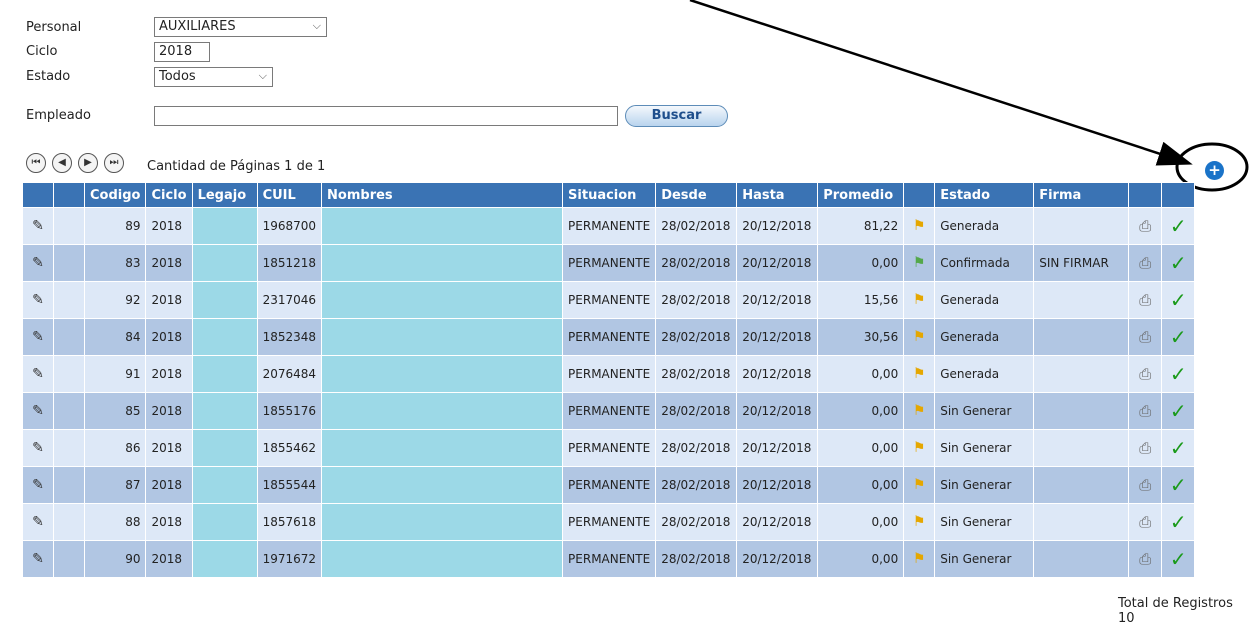 Image resolution: width=1251 pixels, height=626 pixels. Describe the element at coordinates (696, 195) in the screenshot. I see `header-desde: Desde` at that location.